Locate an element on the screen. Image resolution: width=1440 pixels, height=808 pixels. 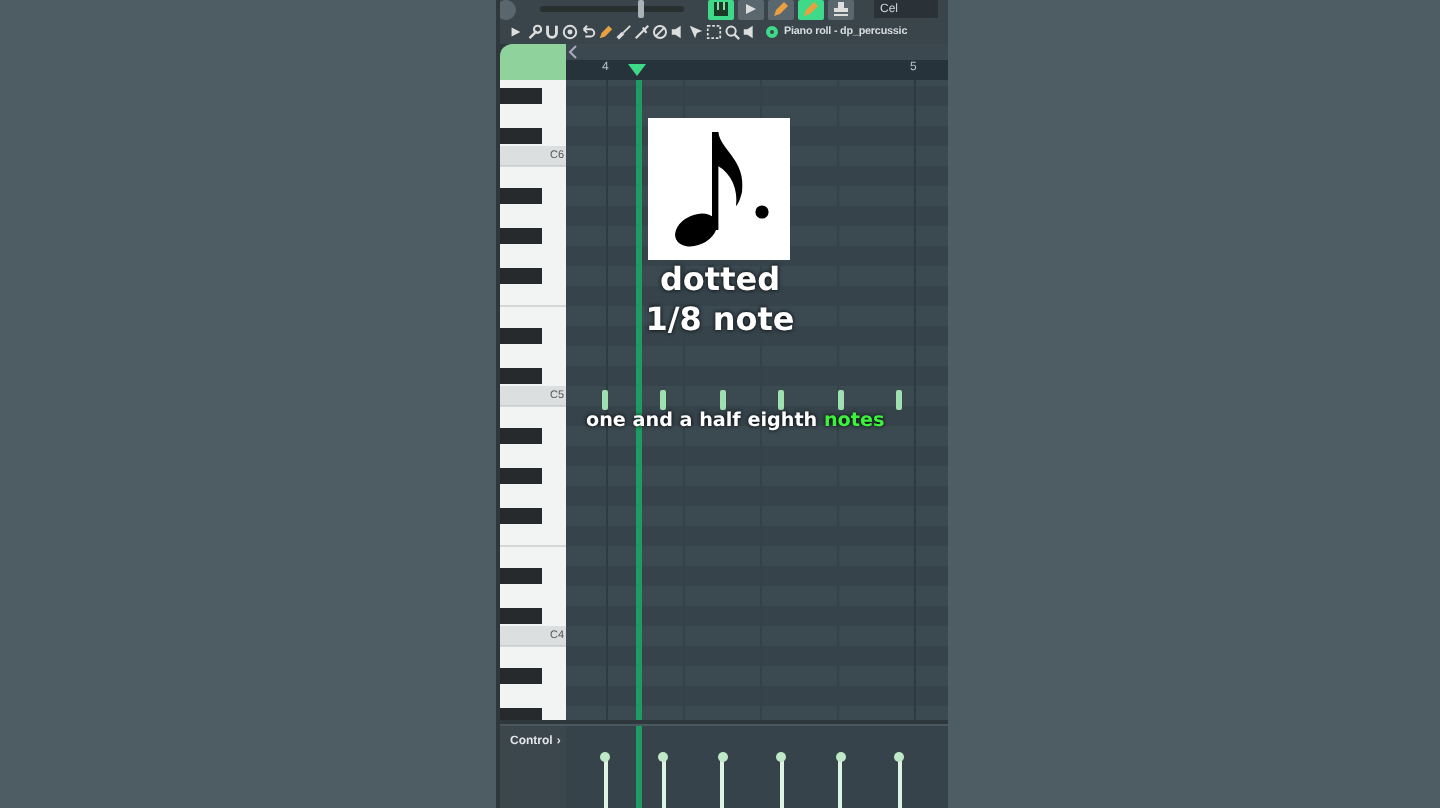
subtitle: one and a half eighth notes is located at coordinates (735, 420).